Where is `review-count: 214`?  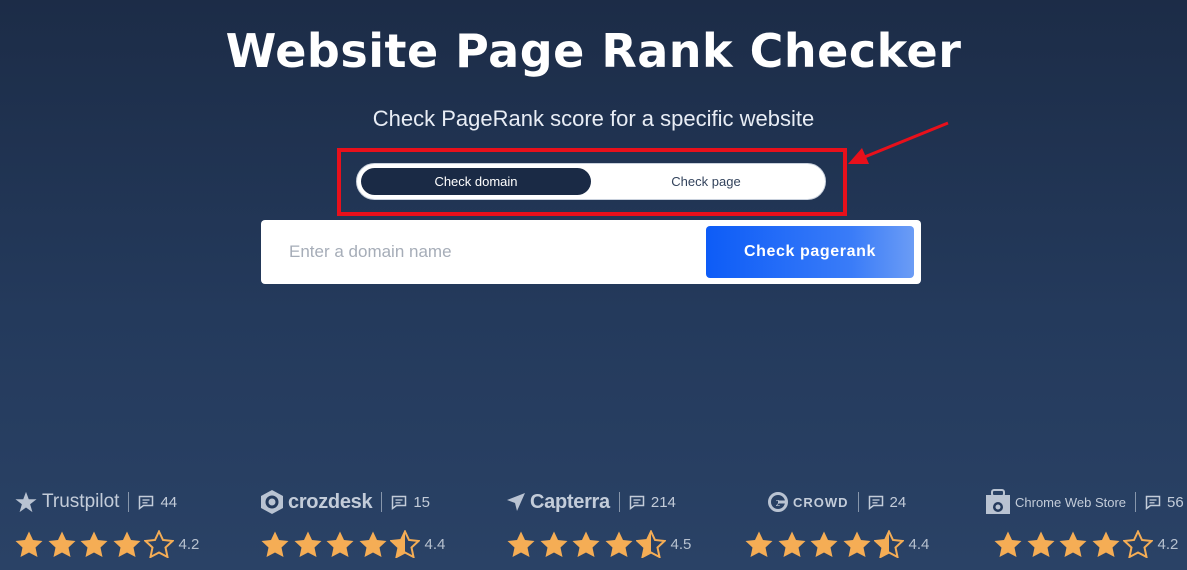
review-count: 214 is located at coordinates (663, 502).